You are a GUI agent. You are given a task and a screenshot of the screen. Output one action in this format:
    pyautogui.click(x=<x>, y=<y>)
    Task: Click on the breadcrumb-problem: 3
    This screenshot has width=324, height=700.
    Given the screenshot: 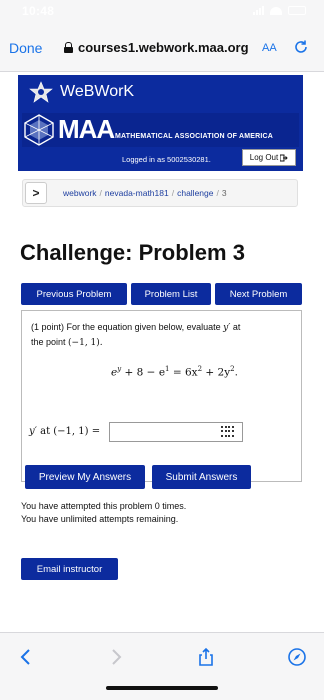 What is the action you would take?
    pyautogui.click(x=224, y=193)
    